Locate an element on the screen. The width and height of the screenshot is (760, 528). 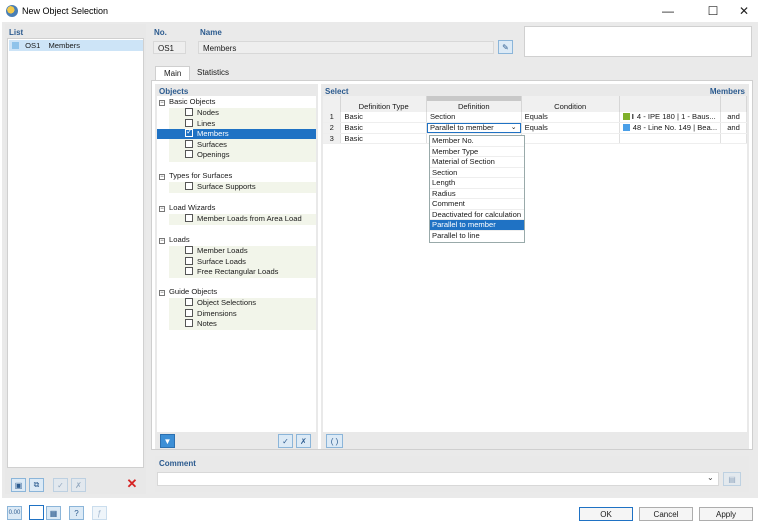
close-icon: ✕ is located at coordinates (743, 11).